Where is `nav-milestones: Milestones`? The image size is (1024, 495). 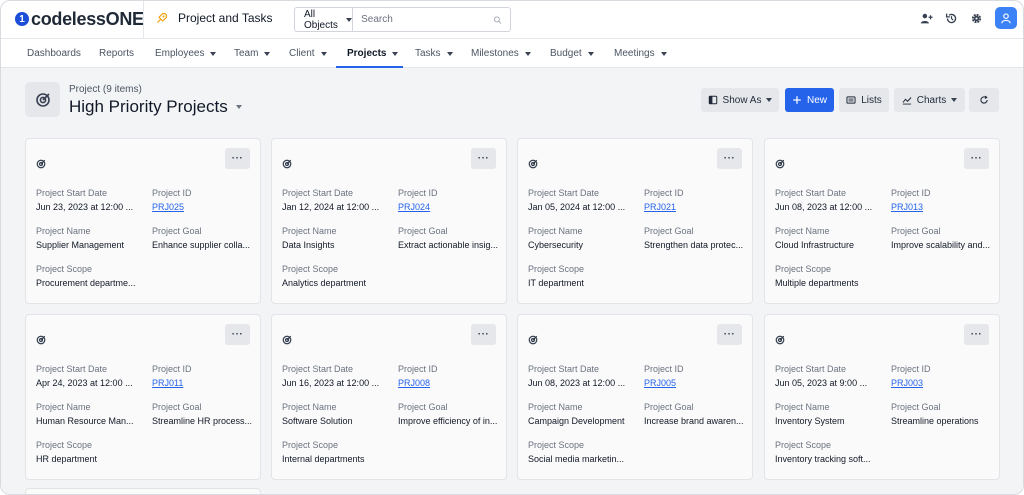
nav-milestones: Milestones is located at coordinates (501, 53).